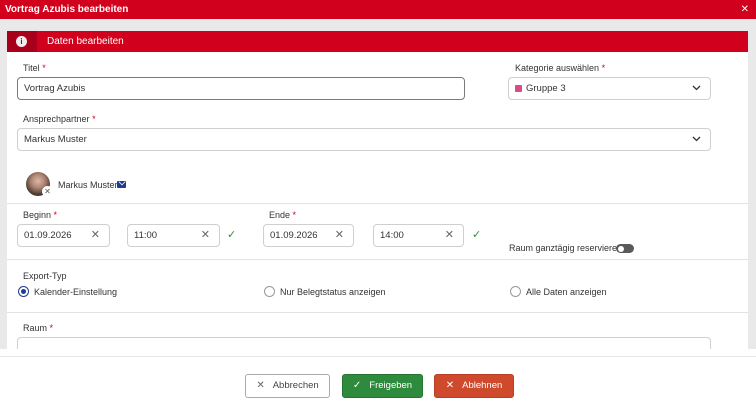 This screenshot has height=409, width=756. I want to click on end-label: Ende *, so click(282, 215).